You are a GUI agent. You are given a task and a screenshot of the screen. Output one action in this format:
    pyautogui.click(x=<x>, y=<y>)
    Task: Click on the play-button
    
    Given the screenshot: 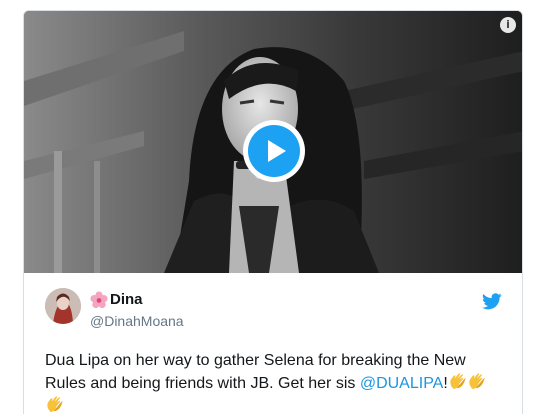 What is the action you would take?
    pyautogui.click(x=274, y=151)
    